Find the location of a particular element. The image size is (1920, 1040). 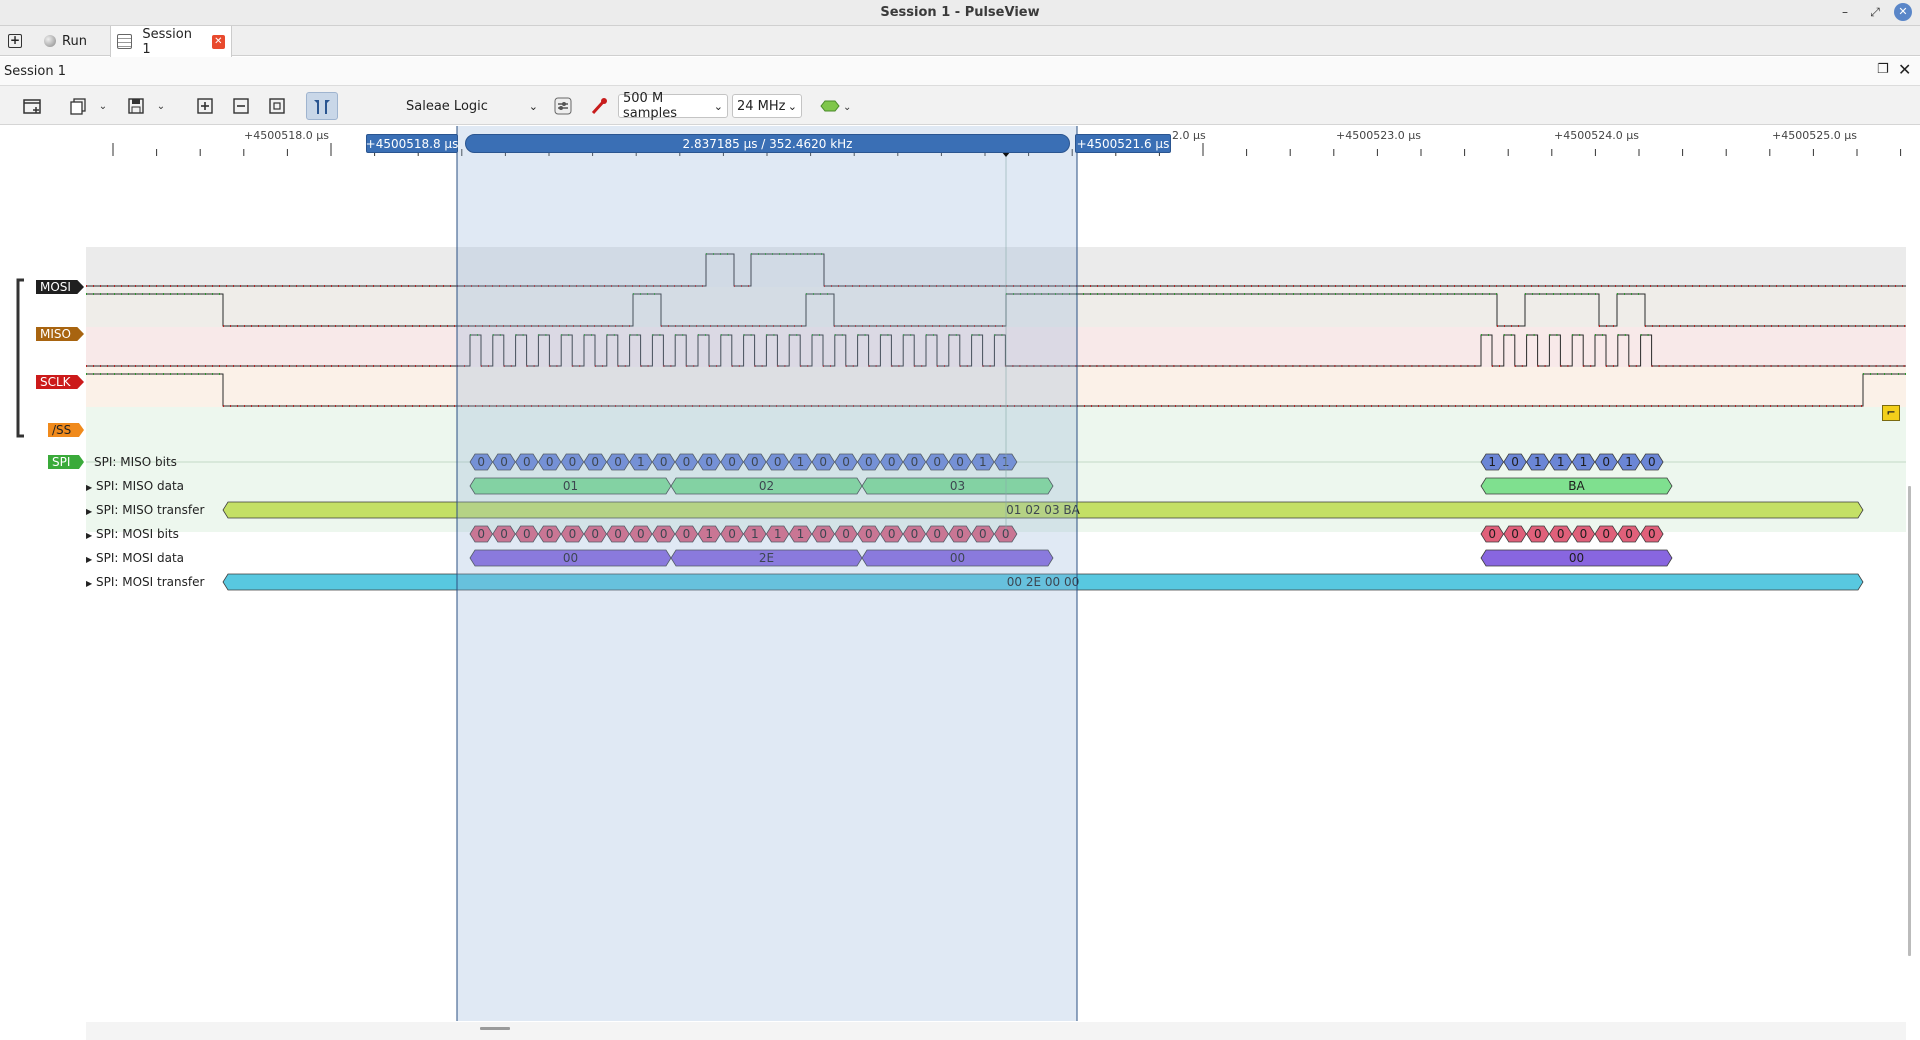

decoder-row-mosi-transfer: ▶ SPI: MOSI transfer is located at coordinates (145, 582).